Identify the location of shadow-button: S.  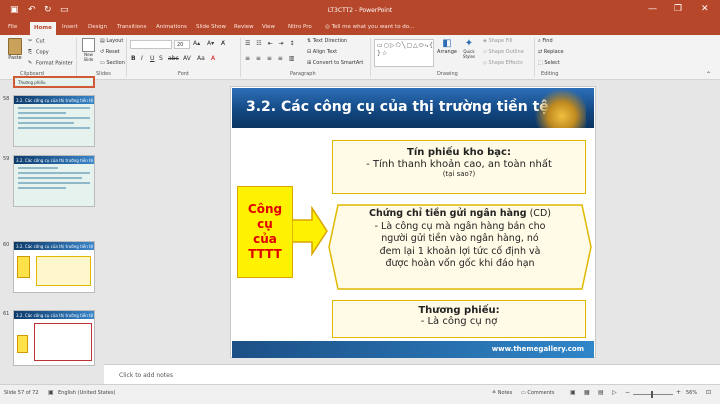
(161, 58).